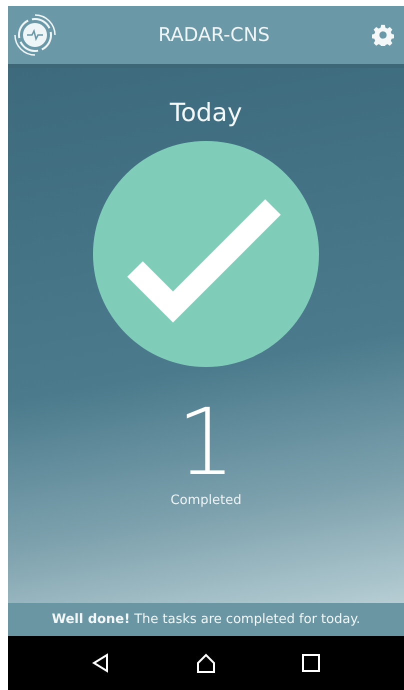  I want to click on completed-count: 1, so click(206, 443).